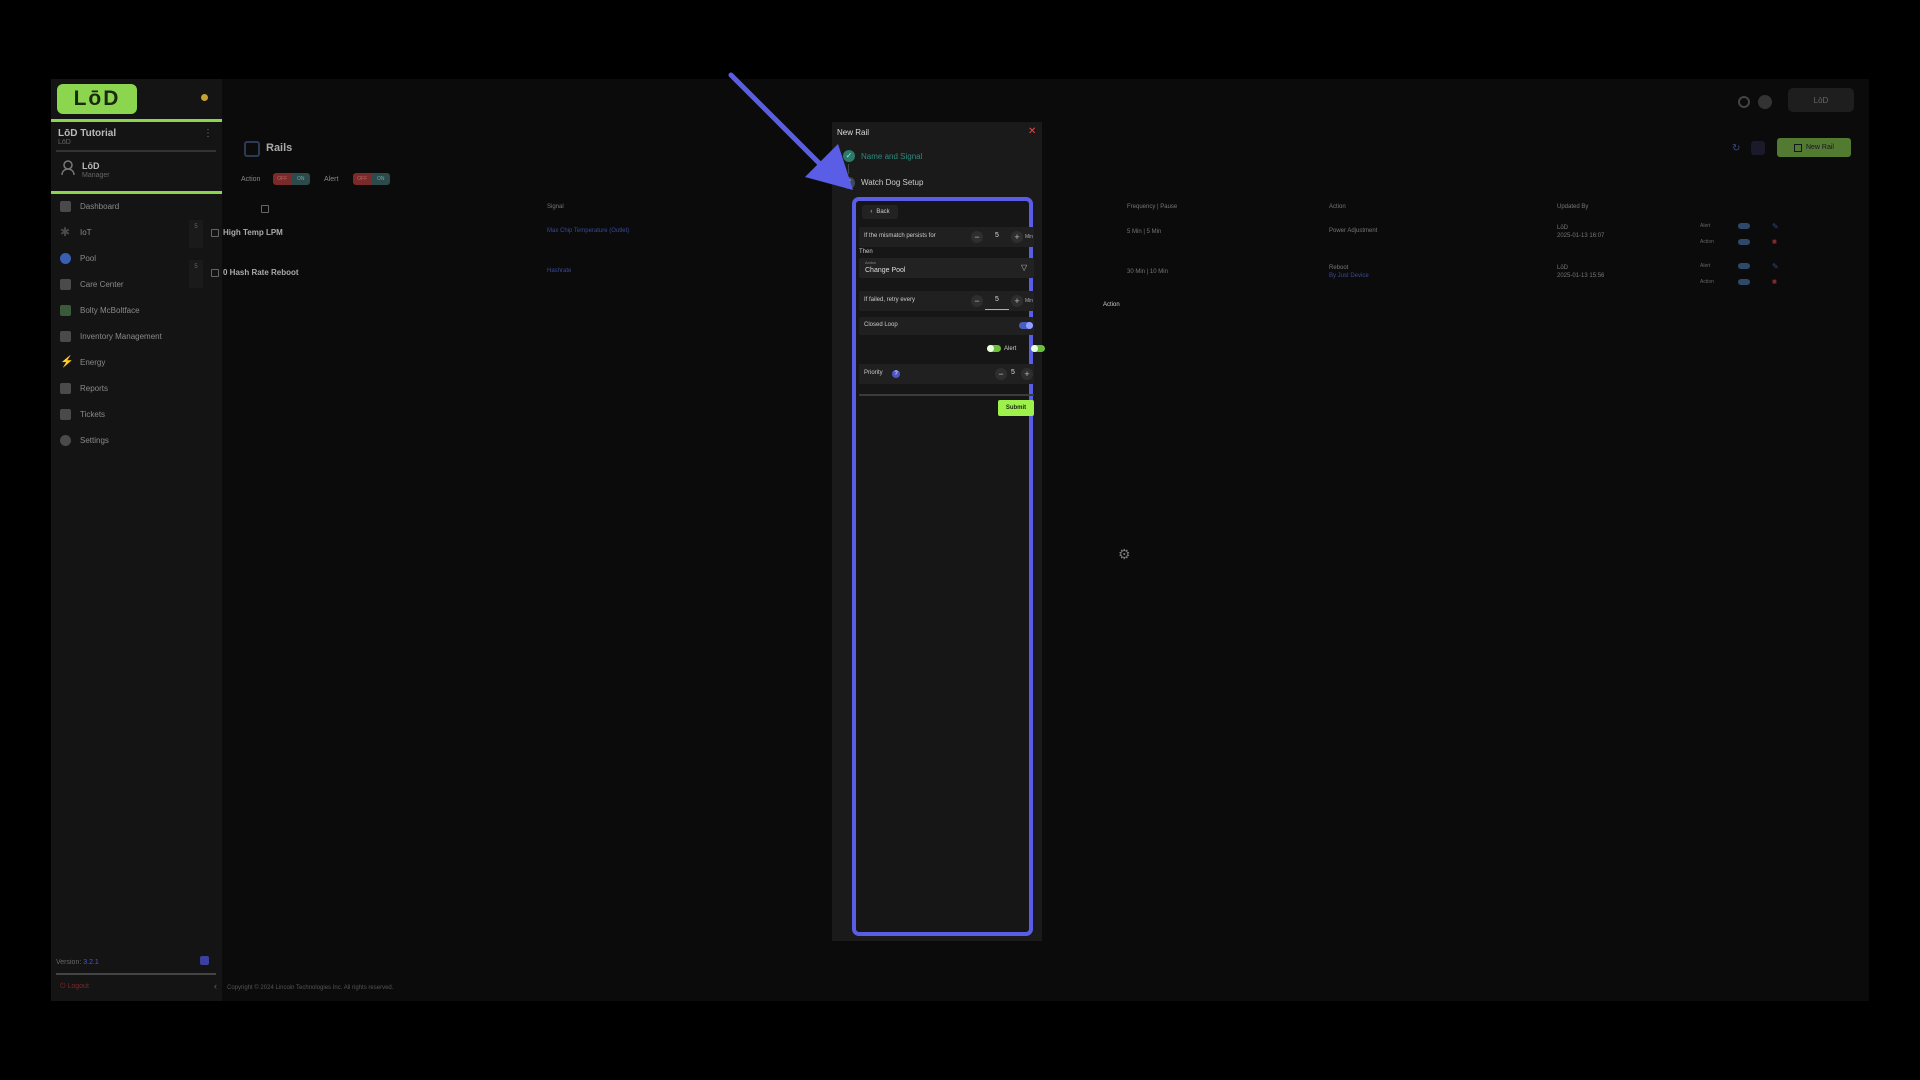 Image resolution: width=1920 pixels, height=1080 pixels. Describe the element at coordinates (890, 300) in the screenshot. I see `retry-label: If failed, retry every` at that location.